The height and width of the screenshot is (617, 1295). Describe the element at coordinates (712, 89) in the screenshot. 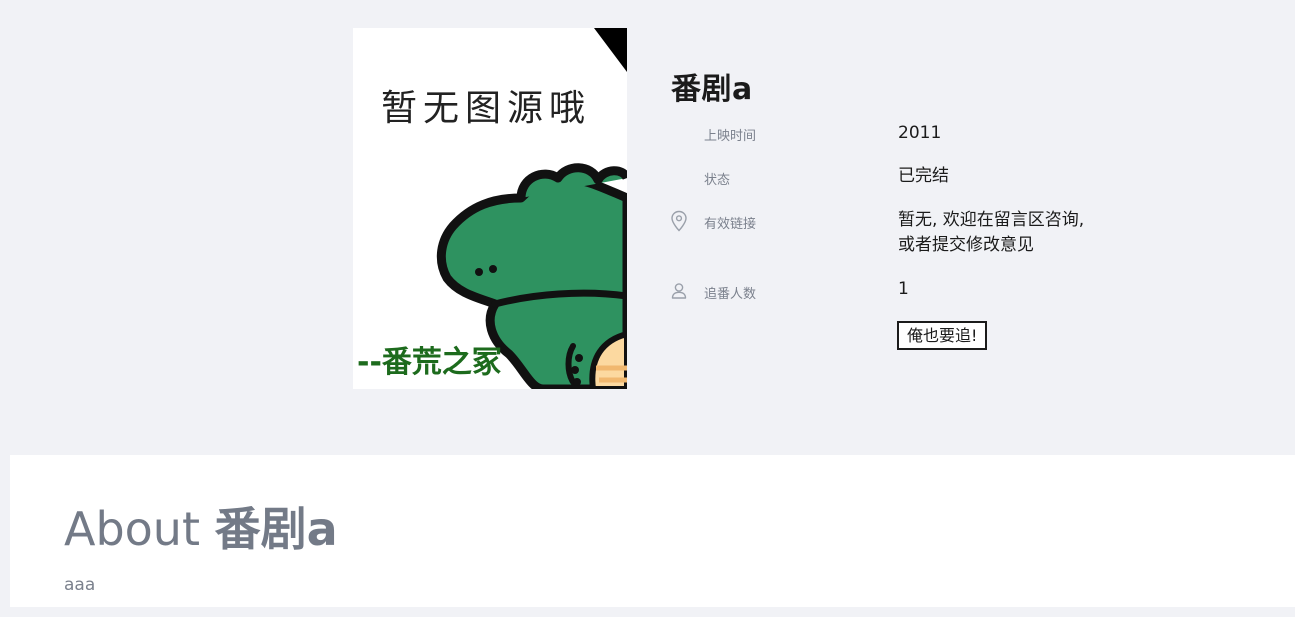

I see `show-title: 番剧a` at that location.